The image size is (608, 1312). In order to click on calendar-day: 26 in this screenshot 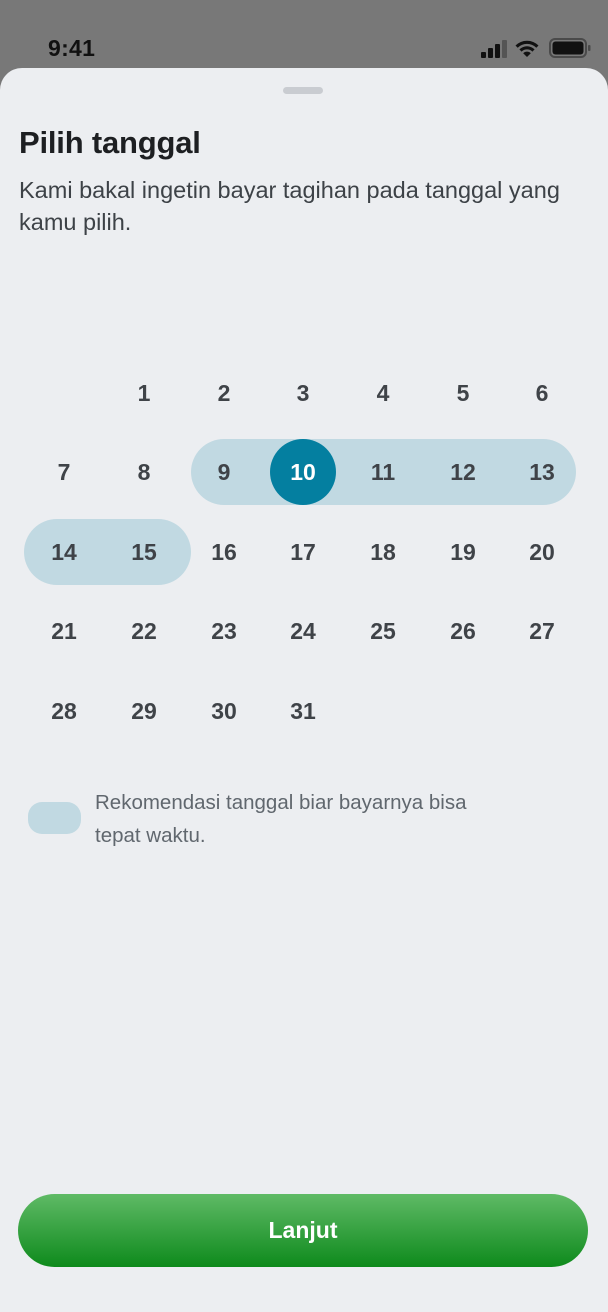, I will do `click(463, 631)`.